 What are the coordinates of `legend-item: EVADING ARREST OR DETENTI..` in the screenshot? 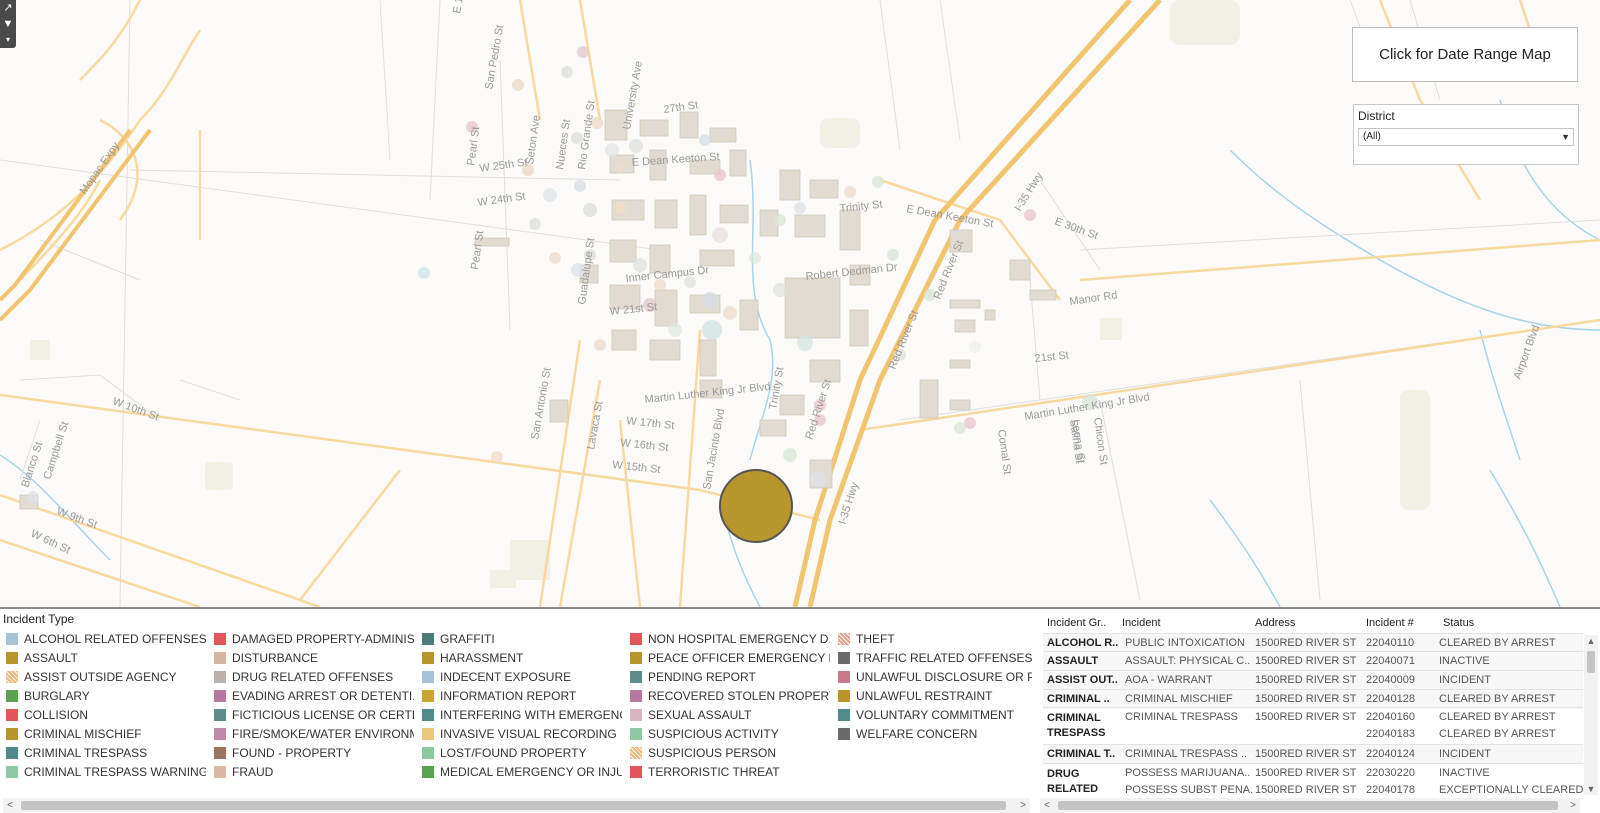 It's located at (314, 695).